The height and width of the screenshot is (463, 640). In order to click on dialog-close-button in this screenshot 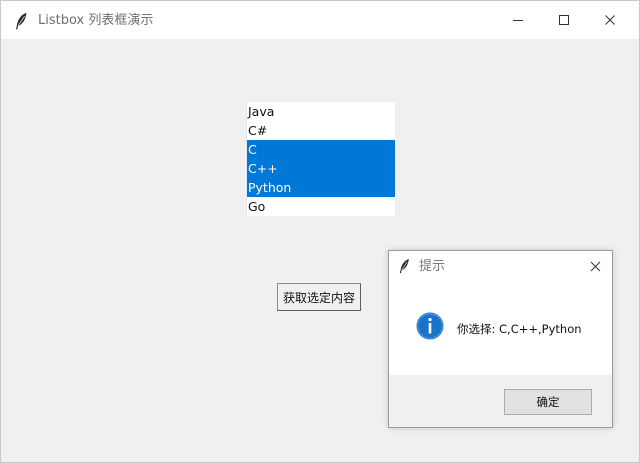, I will do `click(595, 266)`.